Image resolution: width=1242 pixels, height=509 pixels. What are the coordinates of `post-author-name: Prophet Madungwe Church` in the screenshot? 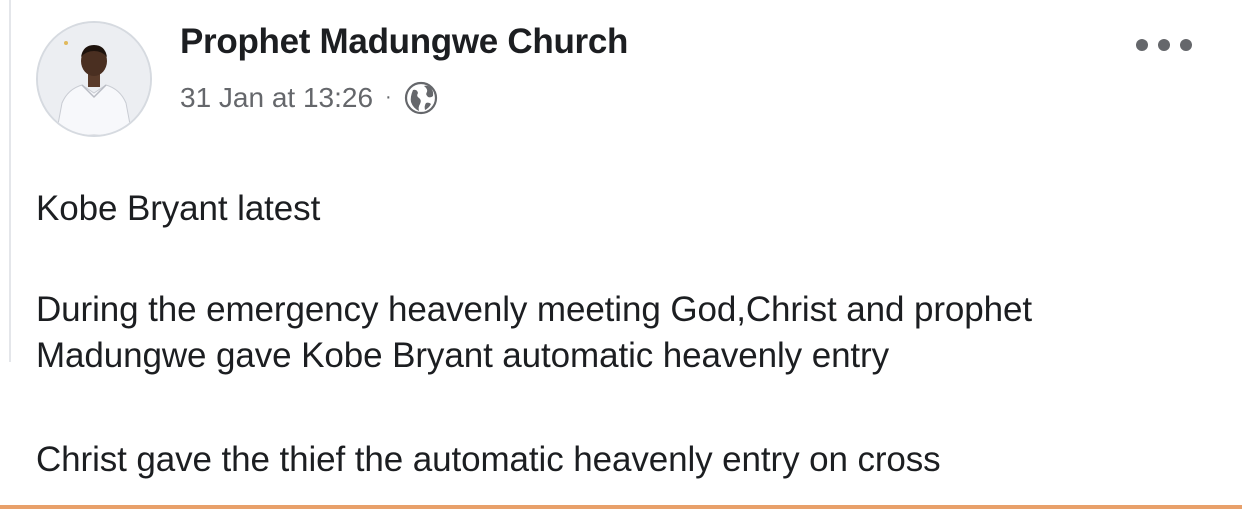 It's located at (404, 42).